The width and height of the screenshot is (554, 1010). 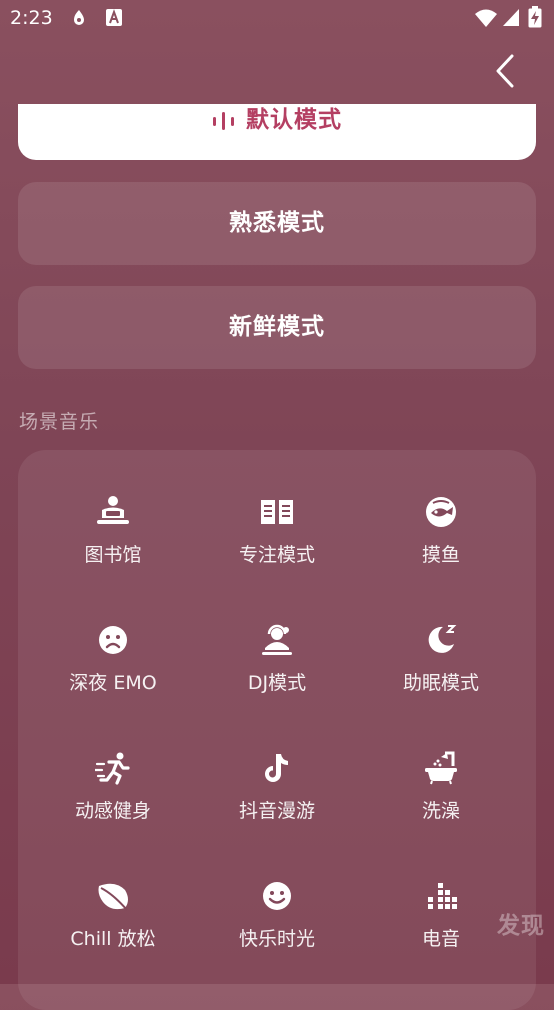 I want to click on scene-label: 抖音漫游, so click(x=276, y=811).